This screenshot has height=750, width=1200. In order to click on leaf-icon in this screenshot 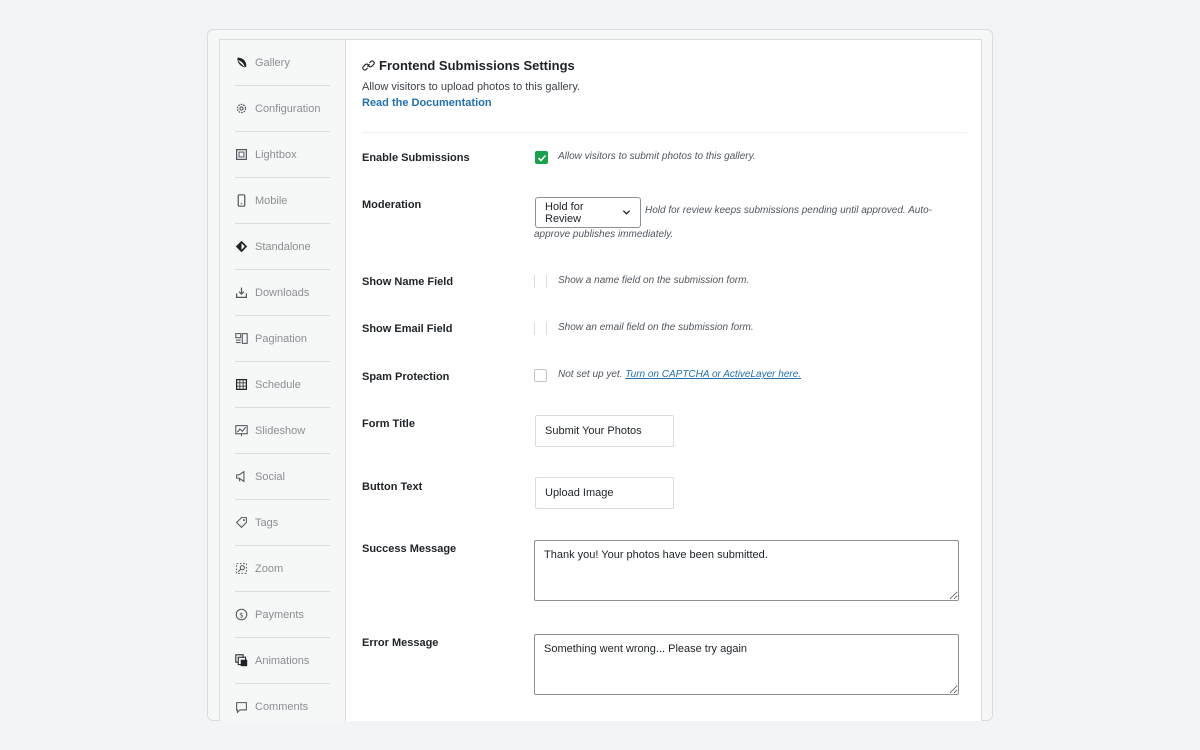, I will do `click(241, 62)`.